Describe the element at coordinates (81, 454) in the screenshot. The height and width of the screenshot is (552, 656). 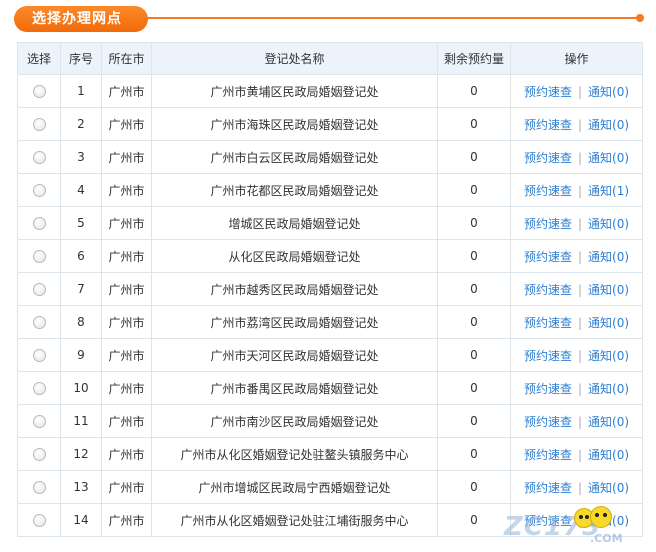
I see `row-number: 12` at that location.